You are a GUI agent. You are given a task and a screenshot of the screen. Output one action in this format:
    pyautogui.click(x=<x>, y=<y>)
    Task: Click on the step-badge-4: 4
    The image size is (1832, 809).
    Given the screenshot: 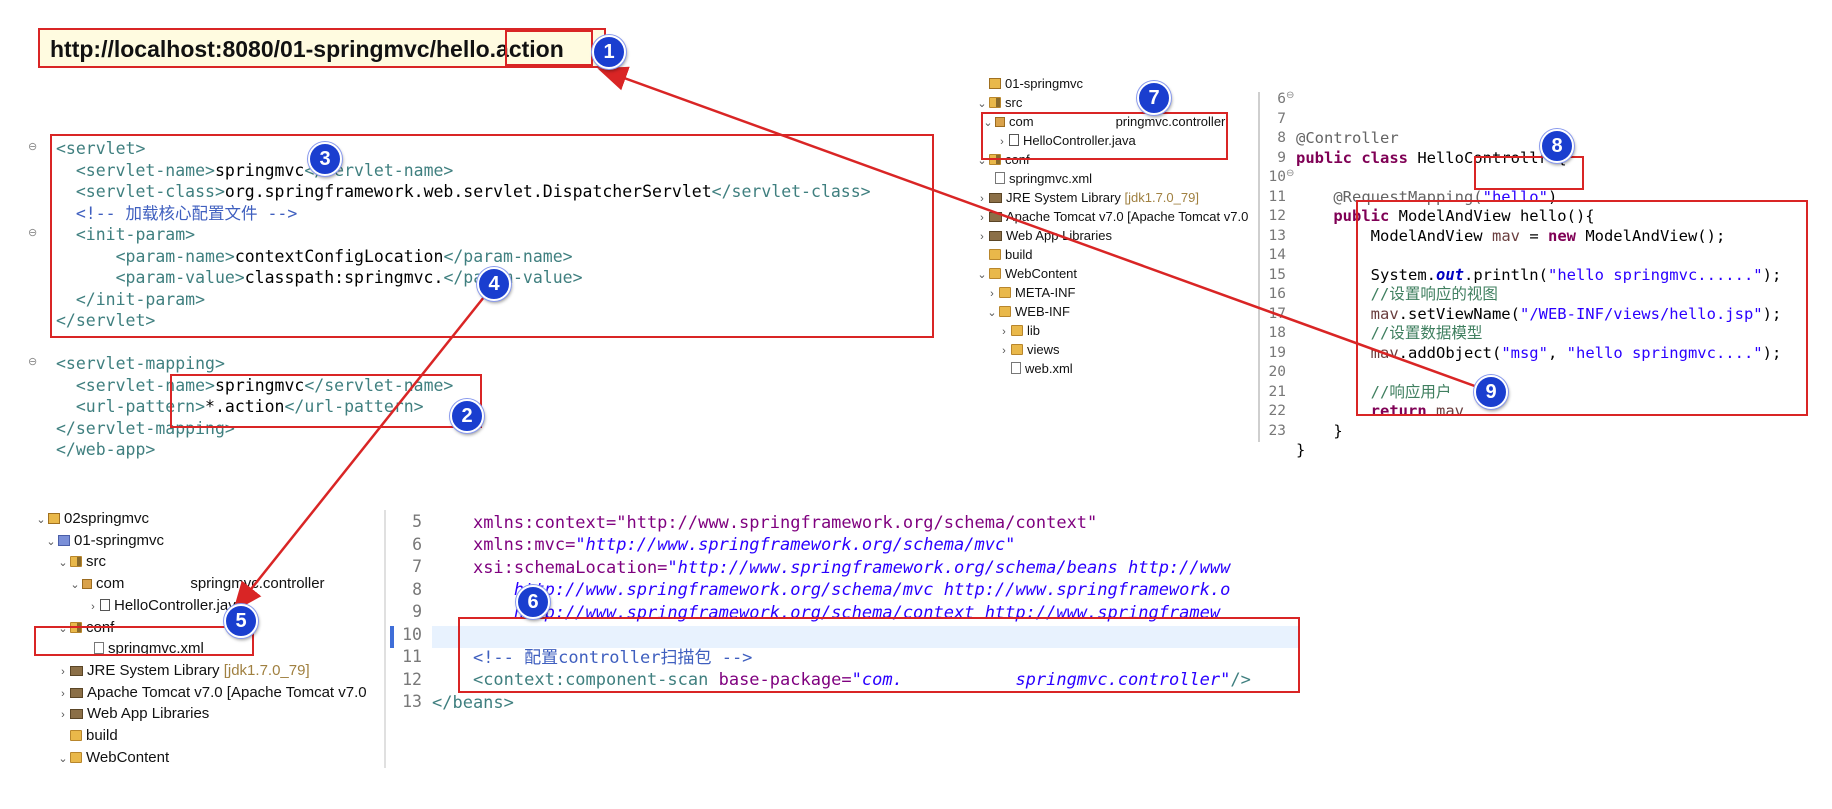 What is the action you would take?
    pyautogui.click(x=494, y=284)
    